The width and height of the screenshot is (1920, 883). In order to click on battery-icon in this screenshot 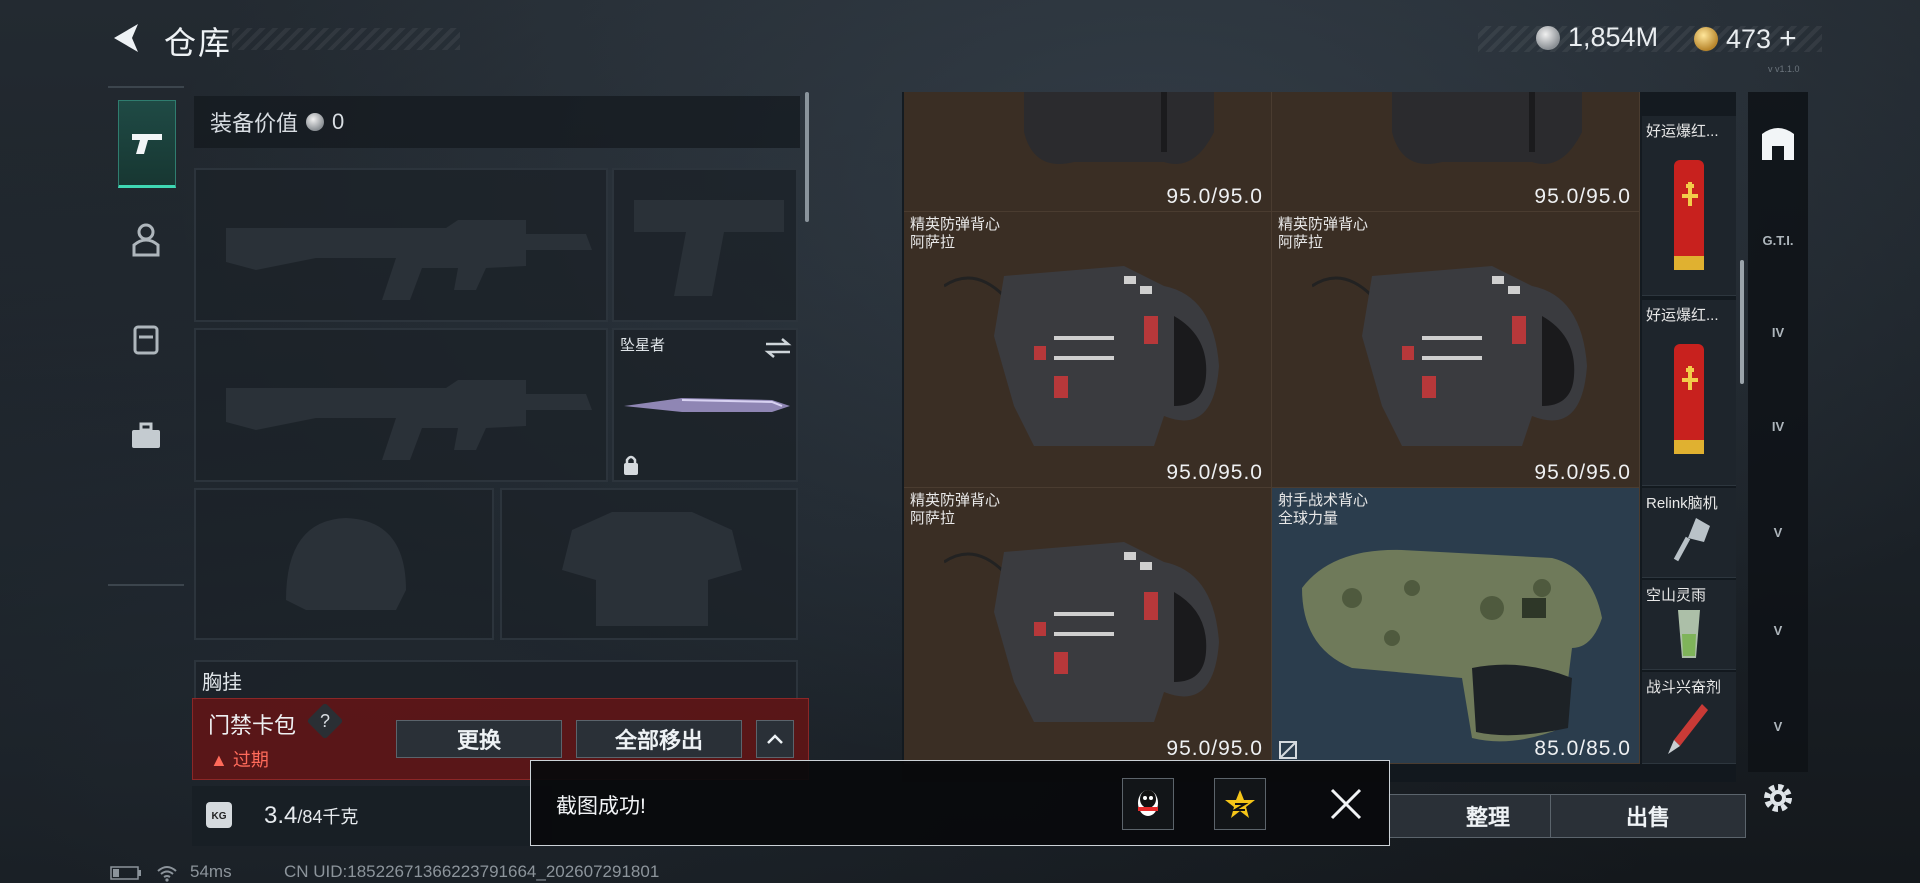, I will do `click(125, 873)`.